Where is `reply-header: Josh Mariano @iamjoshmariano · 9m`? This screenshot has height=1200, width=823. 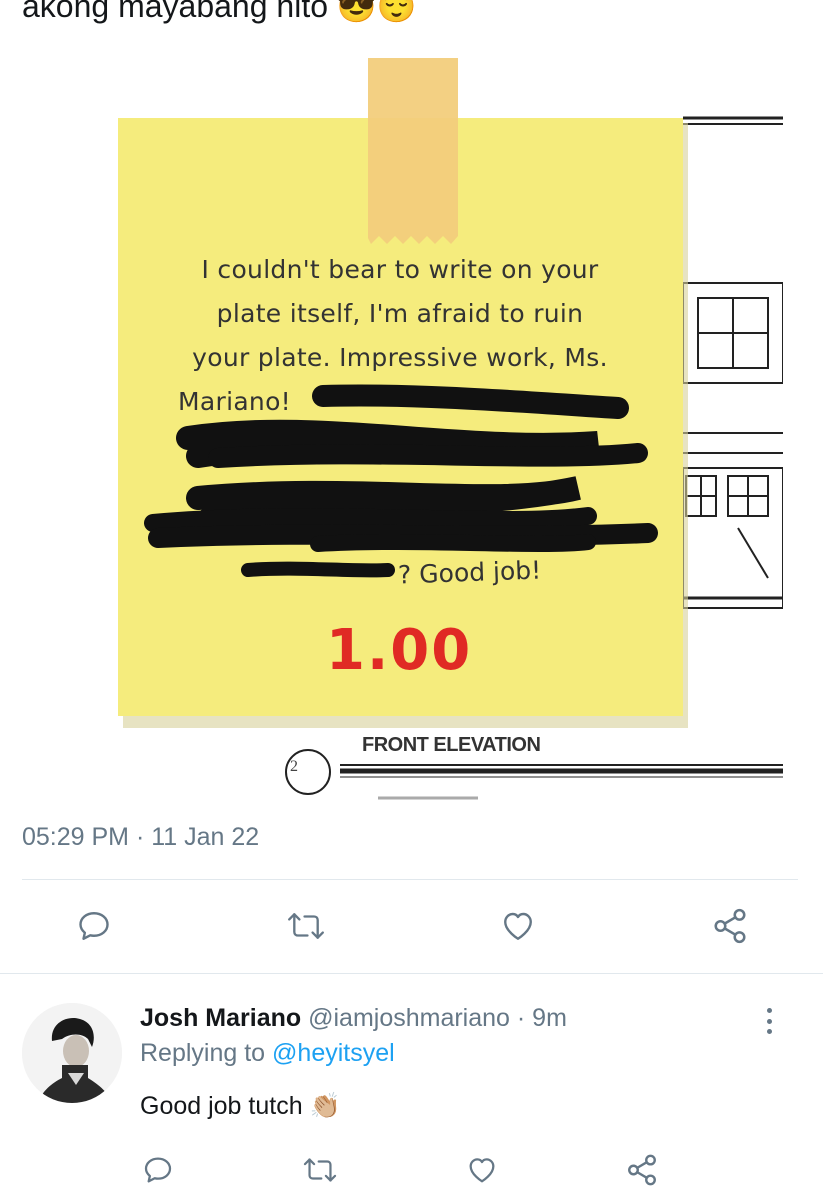 reply-header: Josh Mariano @iamjoshmariano · 9m is located at coordinates (353, 1018).